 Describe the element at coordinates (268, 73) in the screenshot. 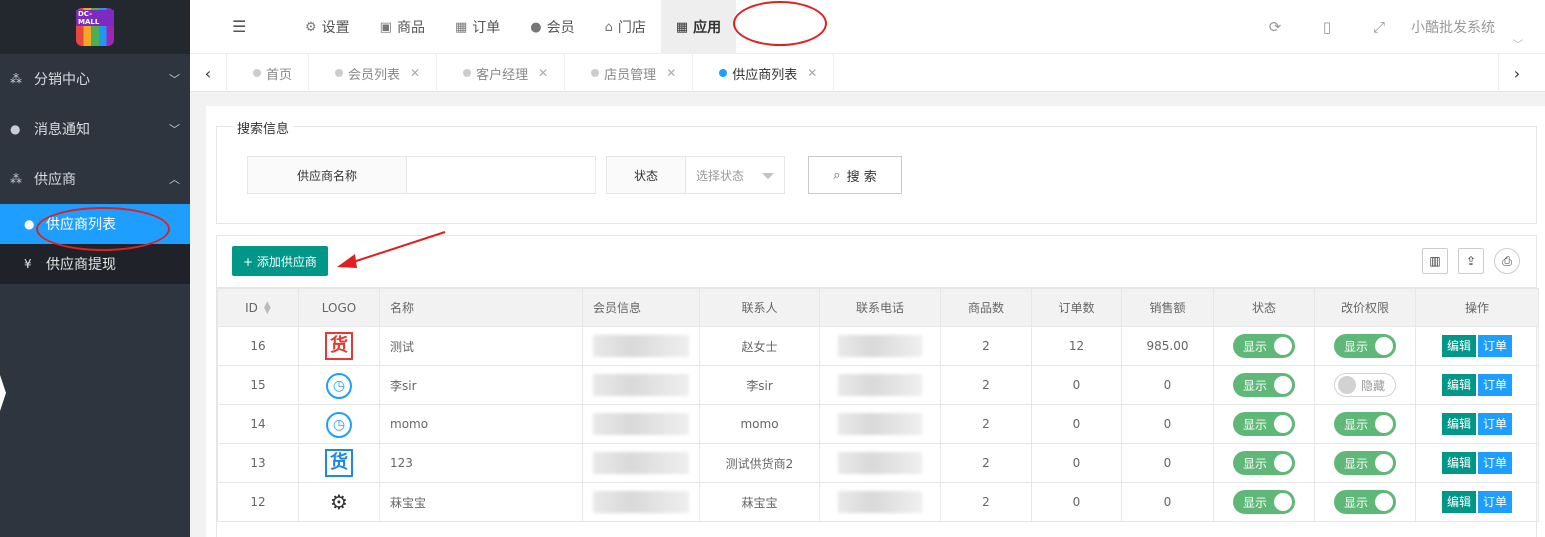

I see `tab-home: 首页` at that location.